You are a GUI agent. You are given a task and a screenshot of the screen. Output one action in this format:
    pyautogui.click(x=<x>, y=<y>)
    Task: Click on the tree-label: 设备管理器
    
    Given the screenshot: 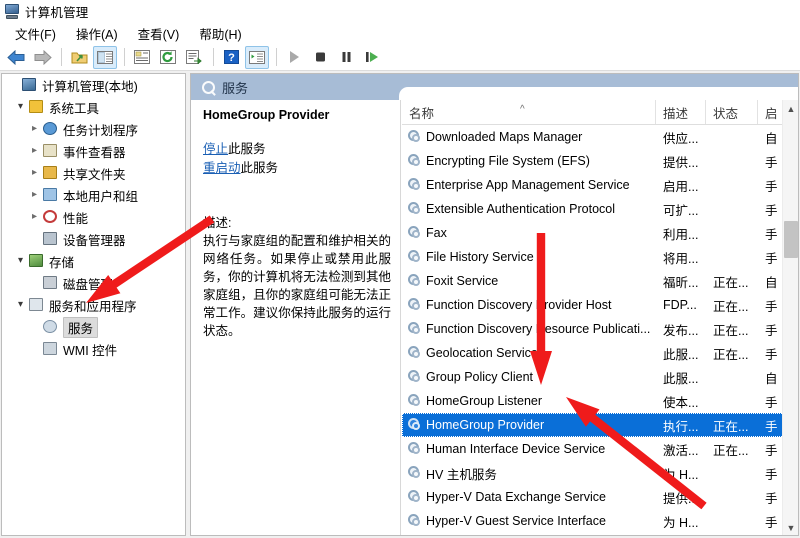 What is the action you would take?
    pyautogui.click(x=94, y=240)
    